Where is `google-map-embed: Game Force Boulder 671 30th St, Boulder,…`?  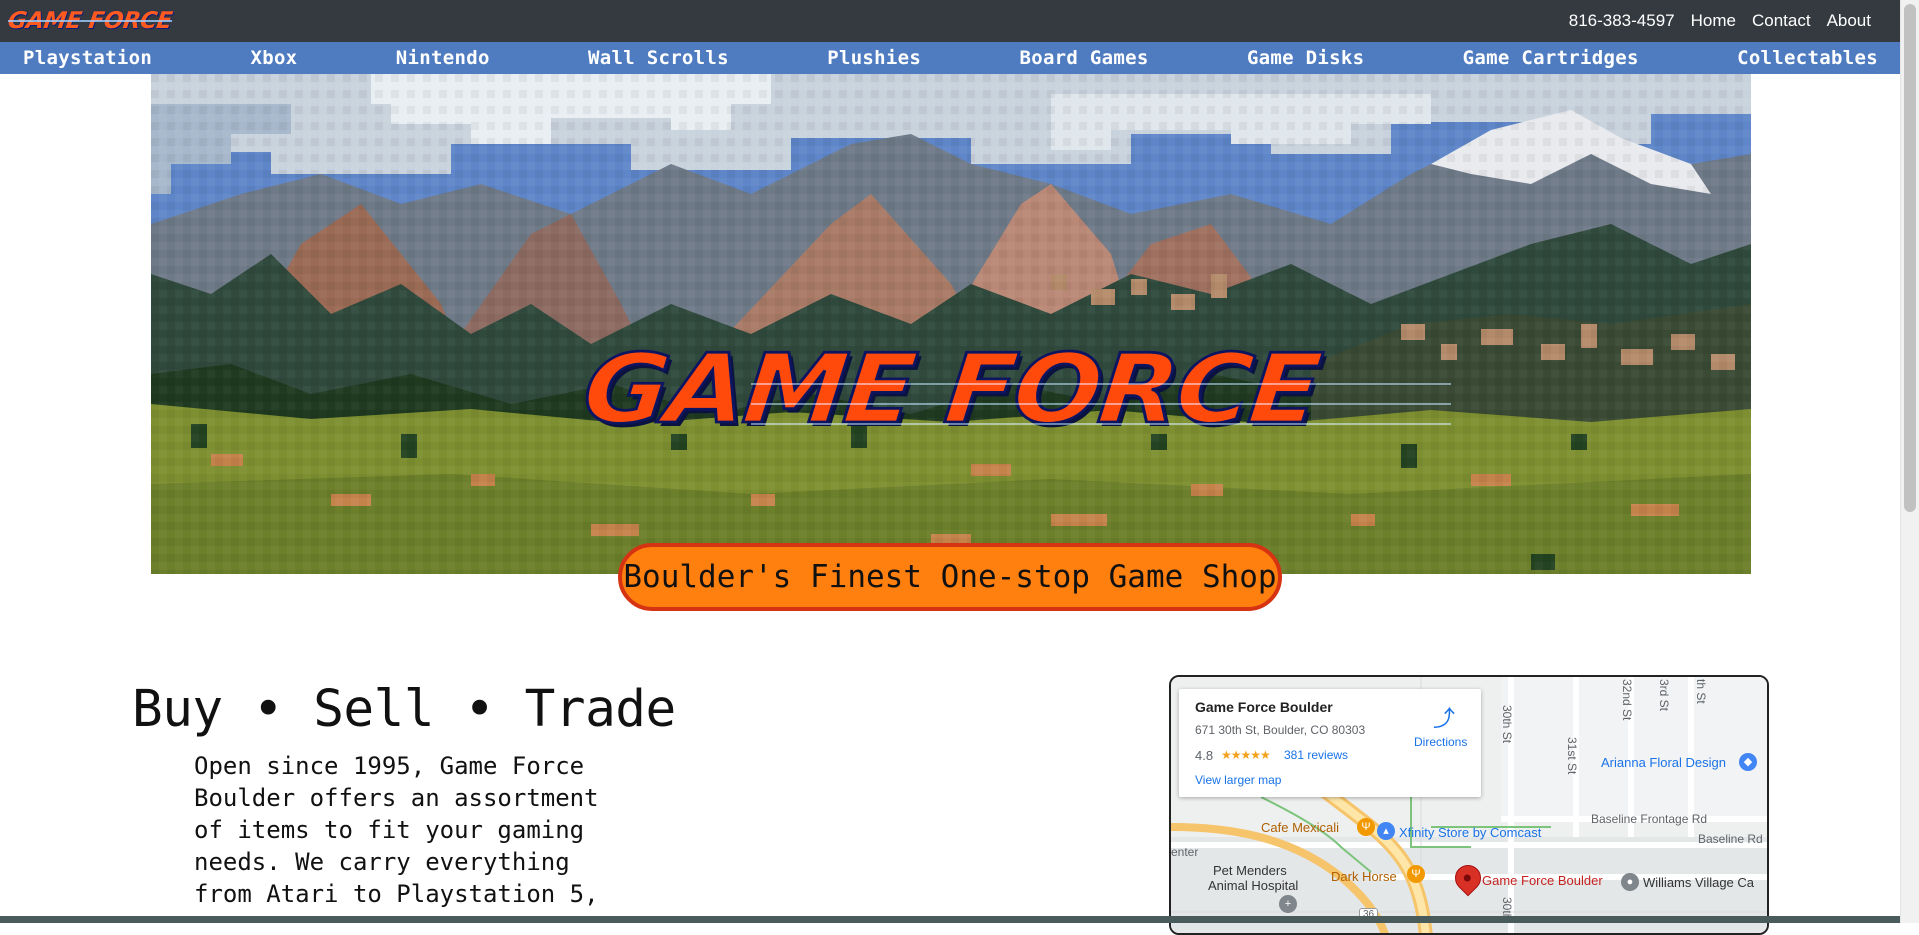 google-map-embed: Game Force Boulder 671 30th St, Boulder,… is located at coordinates (1469, 805).